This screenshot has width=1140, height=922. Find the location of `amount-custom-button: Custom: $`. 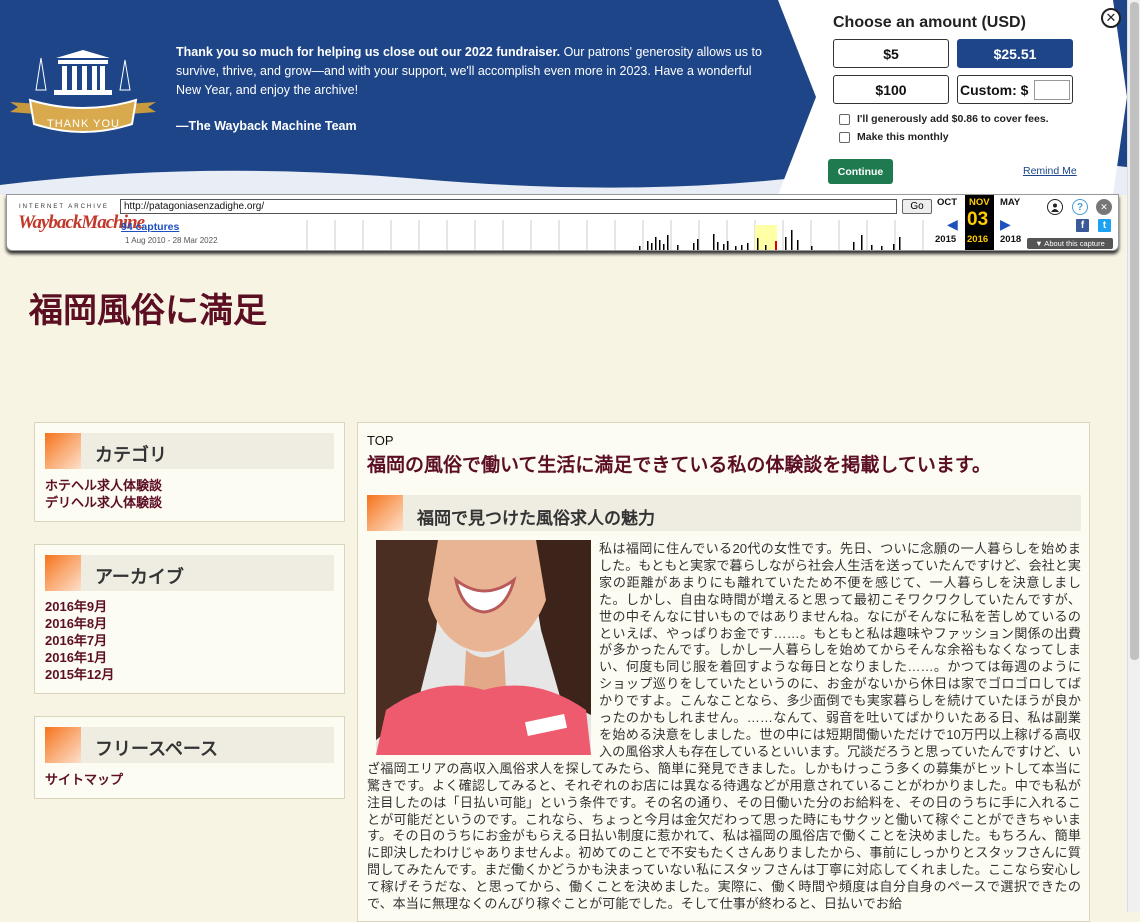

amount-custom-button: Custom: $ is located at coordinates (1015, 89).